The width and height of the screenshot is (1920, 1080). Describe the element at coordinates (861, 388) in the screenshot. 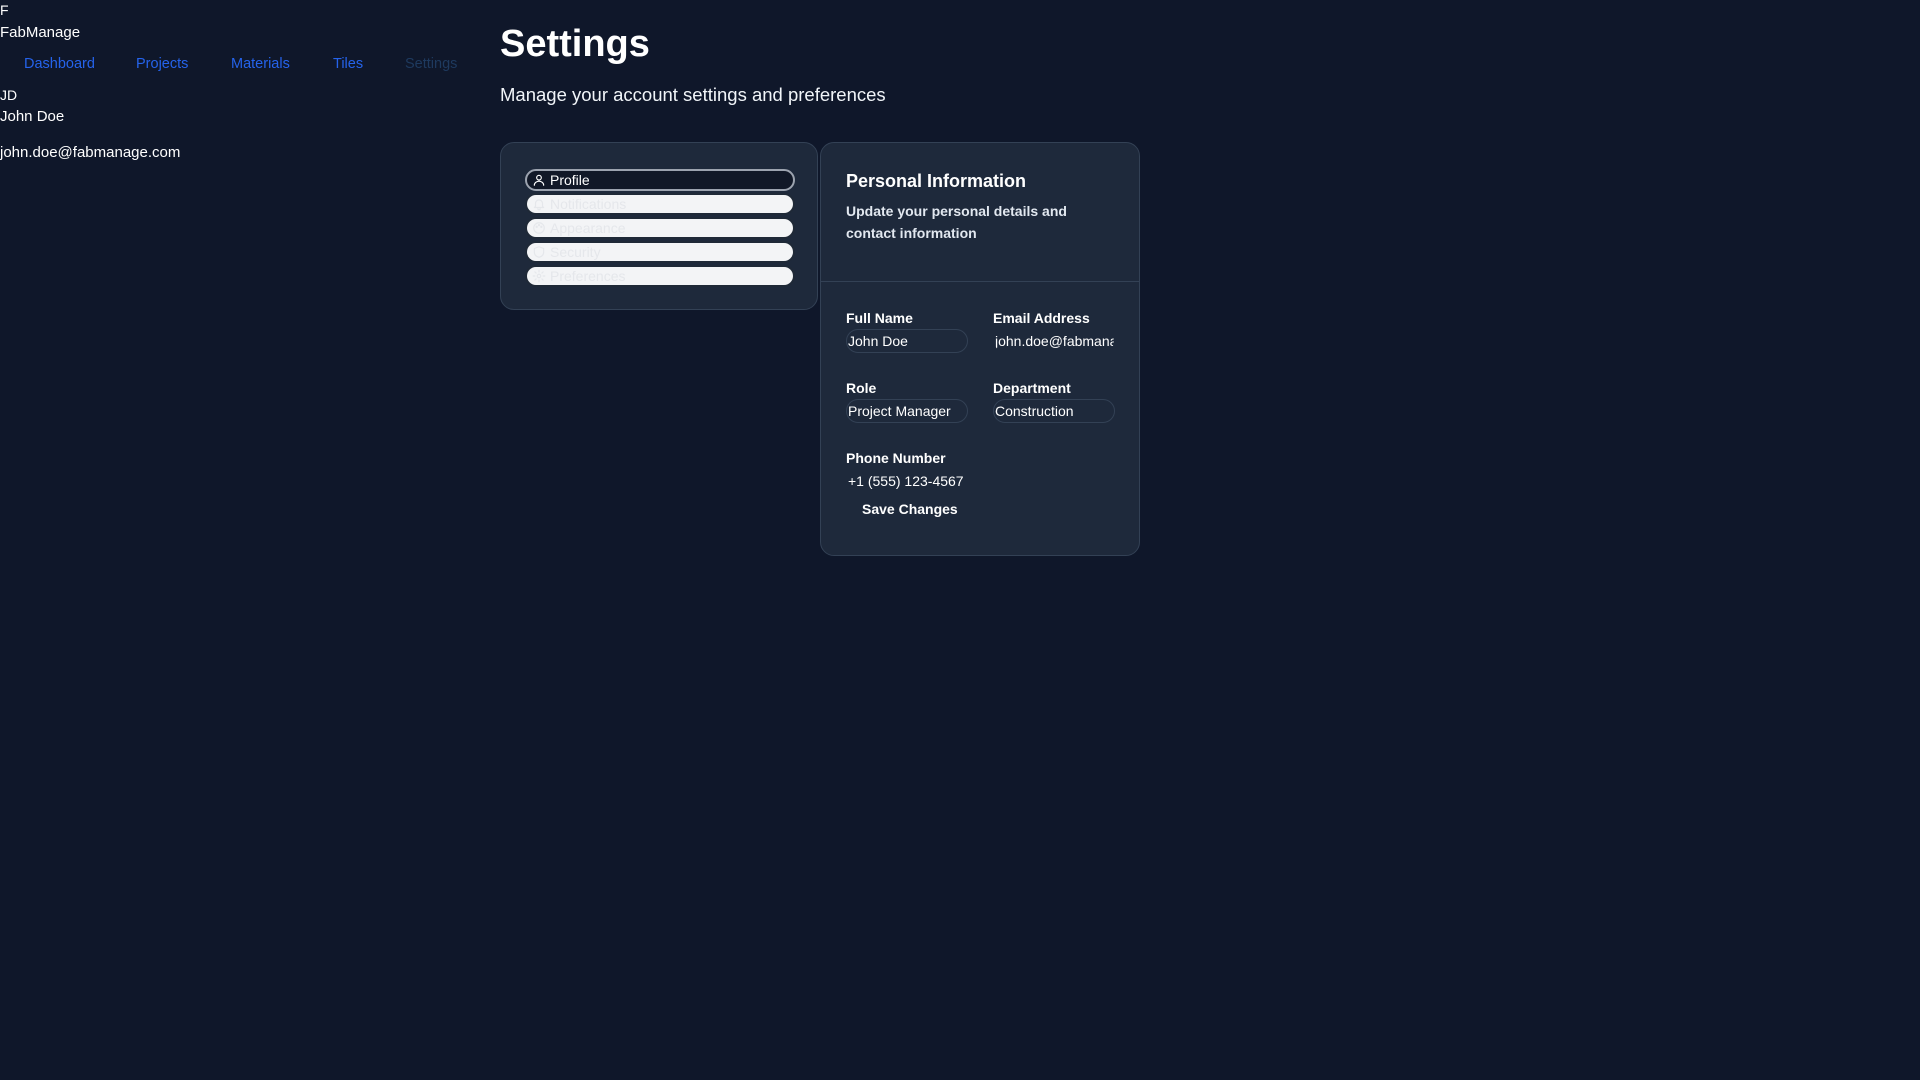

I see `role-label: Role` at that location.